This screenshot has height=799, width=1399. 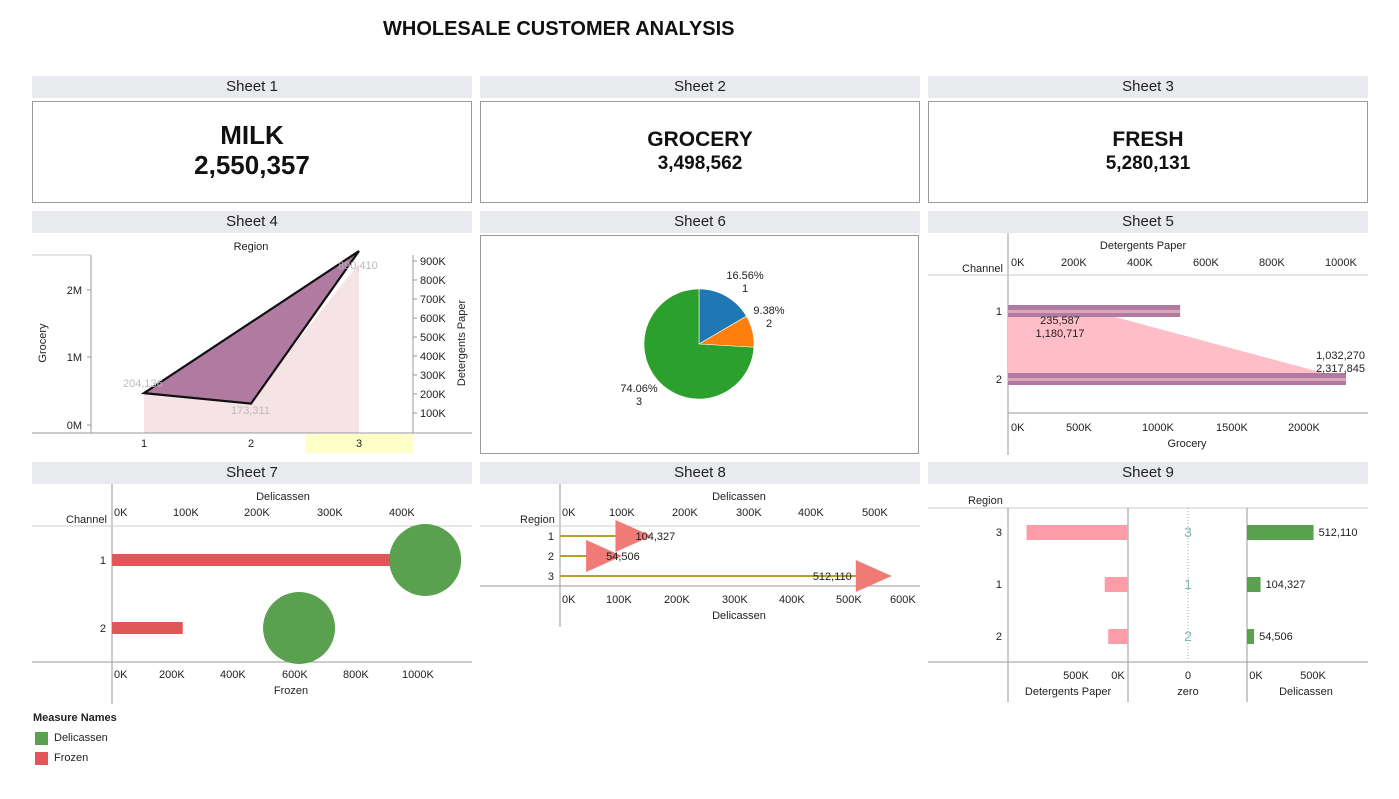 I want to click on legend-title: Measure Names, so click(x=75, y=718).